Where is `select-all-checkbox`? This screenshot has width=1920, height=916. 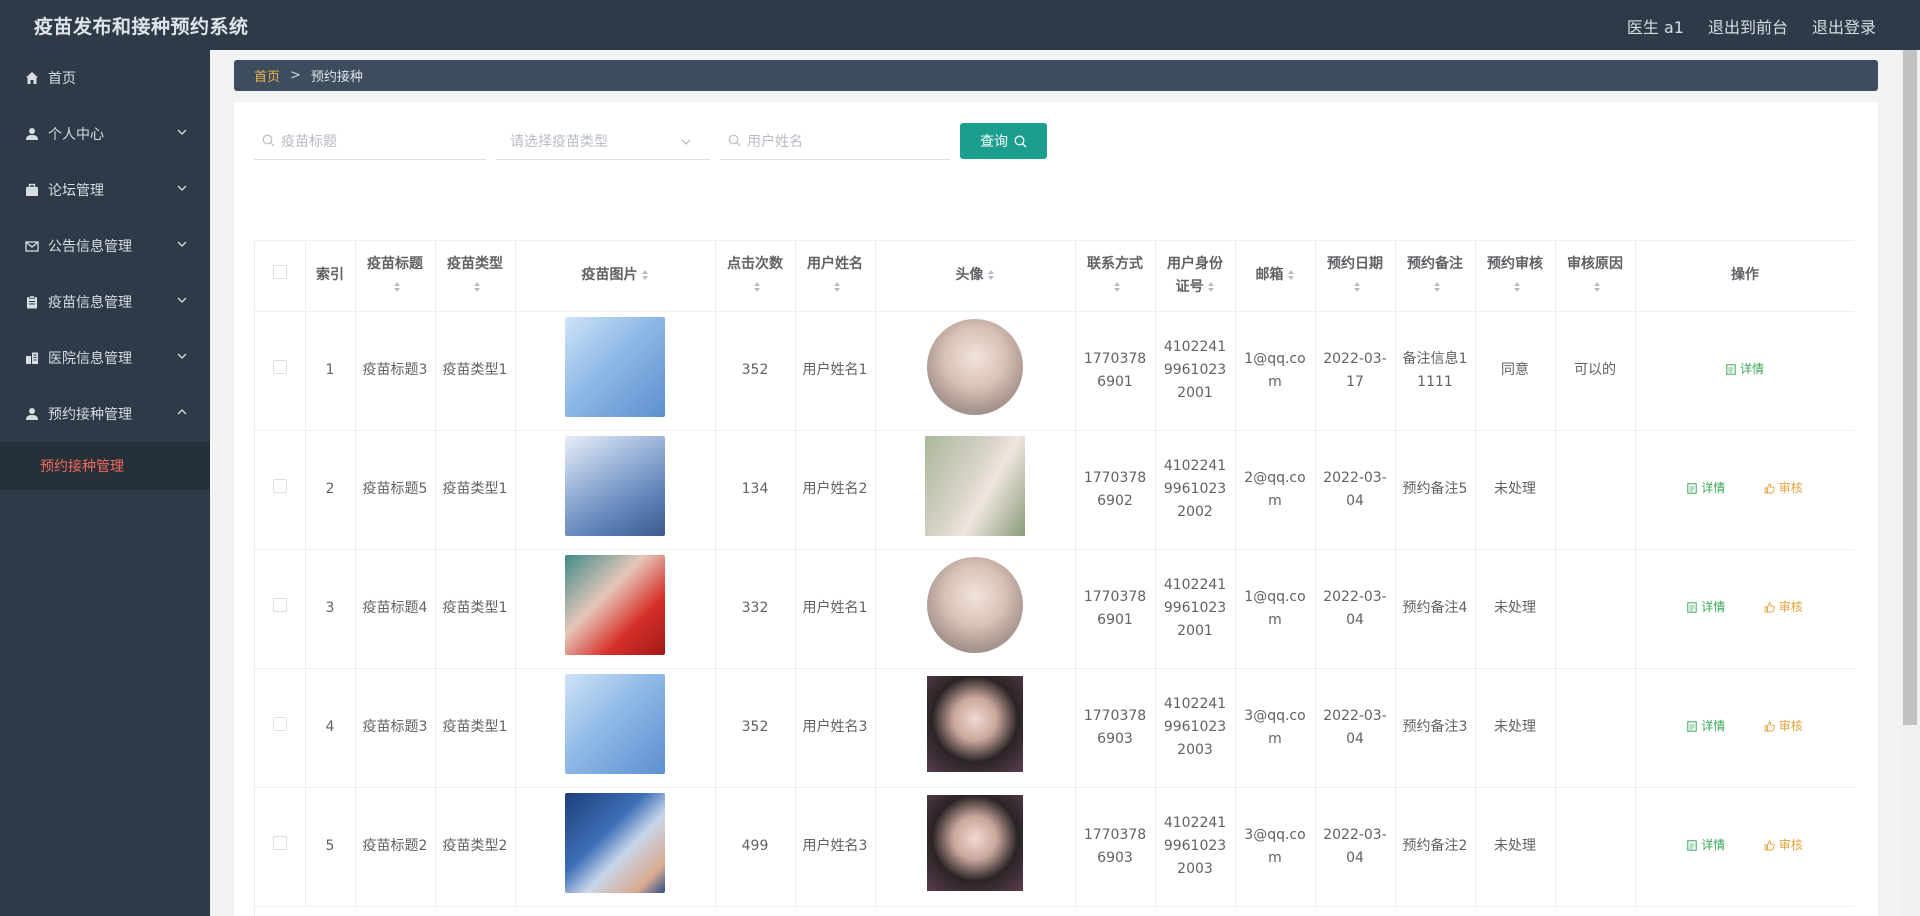
select-all-checkbox is located at coordinates (279, 272).